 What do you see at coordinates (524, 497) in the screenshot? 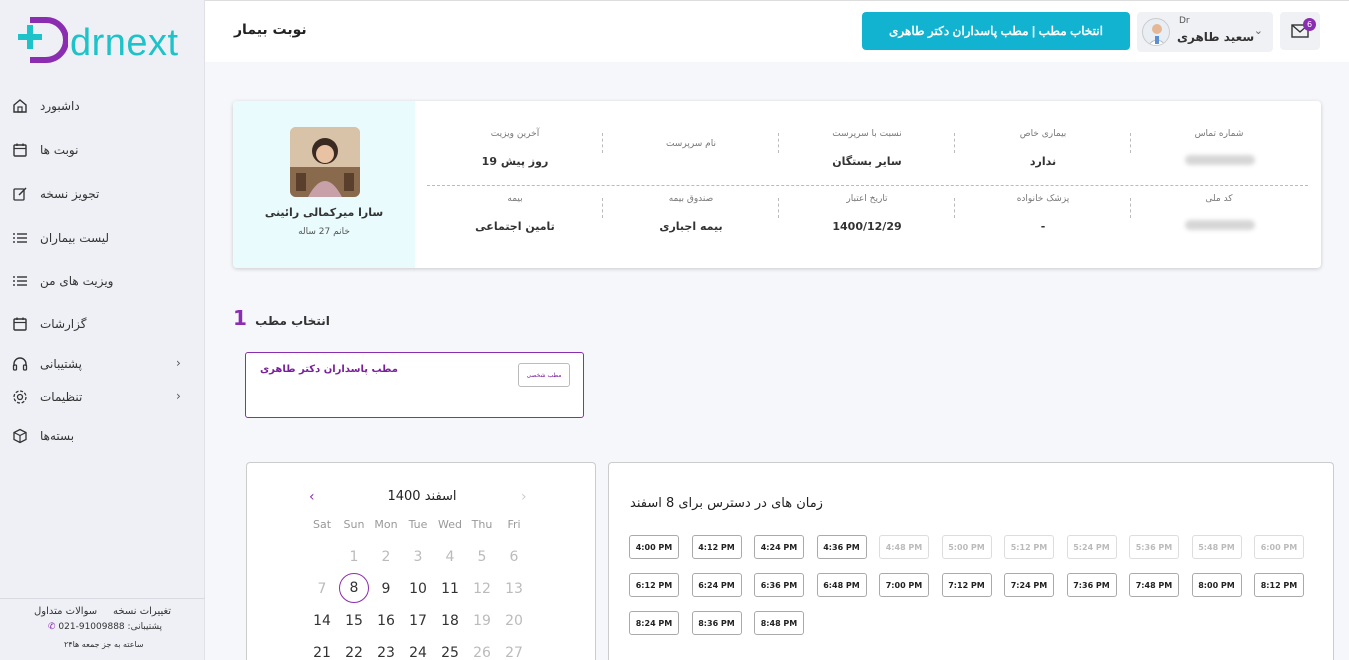
I see `chevron-right-icon: ›` at bounding box center [524, 497].